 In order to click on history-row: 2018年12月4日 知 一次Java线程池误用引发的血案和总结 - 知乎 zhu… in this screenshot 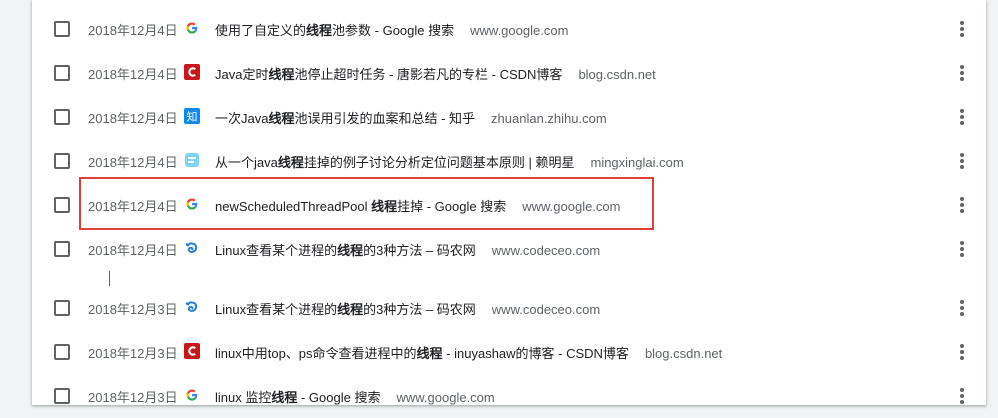, I will do `click(509, 117)`.